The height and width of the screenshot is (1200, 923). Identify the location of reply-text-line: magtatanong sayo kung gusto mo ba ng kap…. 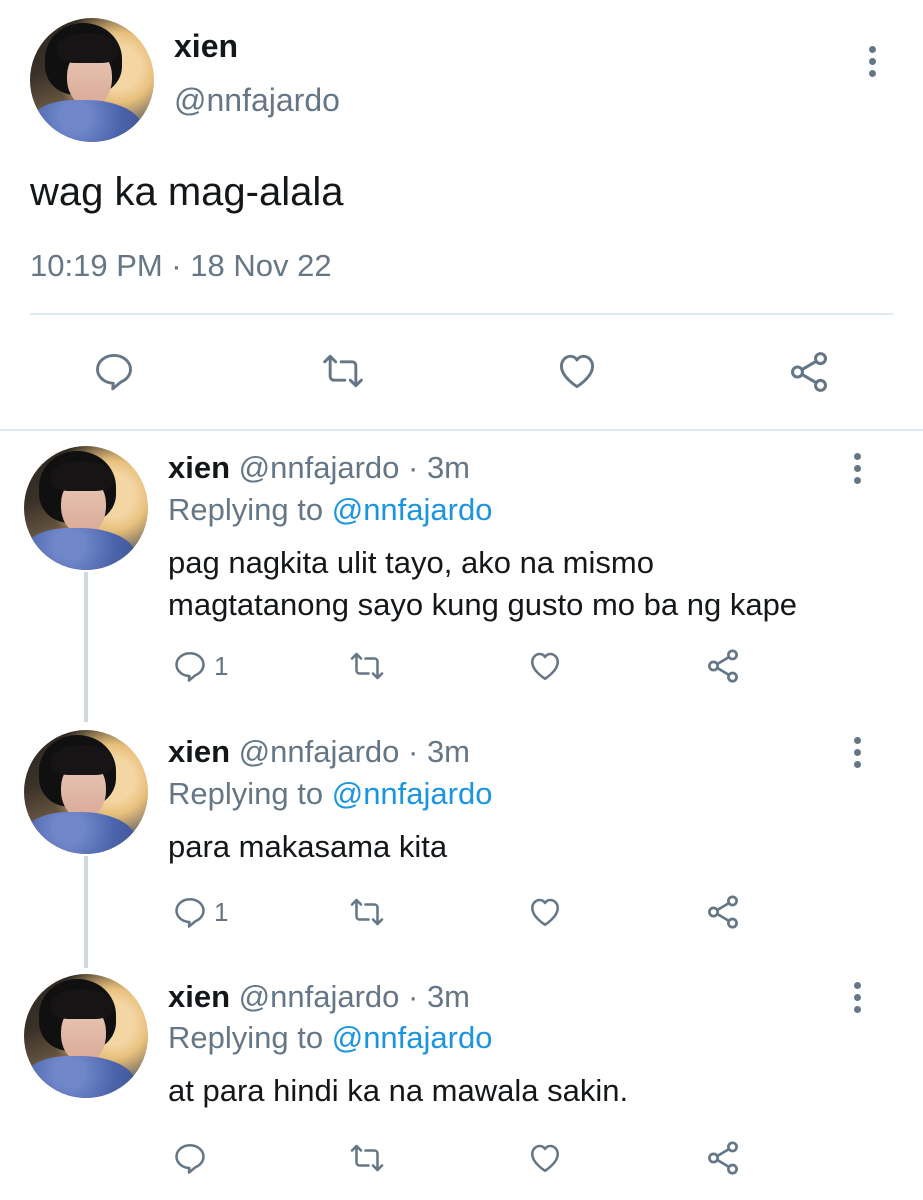
(483, 604).